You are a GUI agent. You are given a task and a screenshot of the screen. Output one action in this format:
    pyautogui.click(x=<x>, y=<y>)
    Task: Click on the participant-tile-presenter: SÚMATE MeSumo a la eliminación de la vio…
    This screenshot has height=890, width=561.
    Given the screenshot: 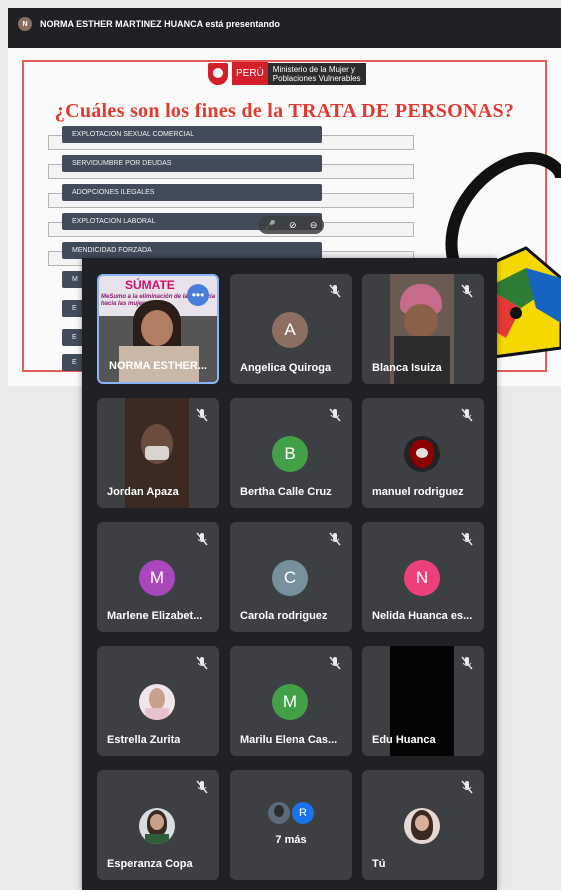 What is the action you would take?
    pyautogui.click(x=158, y=329)
    